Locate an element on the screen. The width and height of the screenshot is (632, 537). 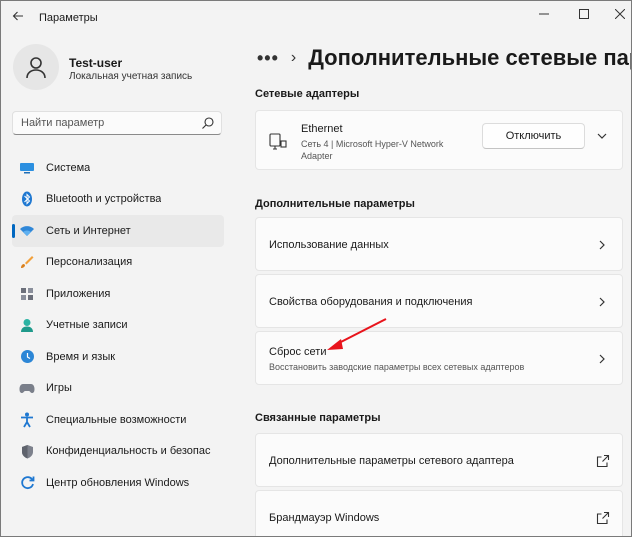
system-icon is located at coordinates (27, 168).